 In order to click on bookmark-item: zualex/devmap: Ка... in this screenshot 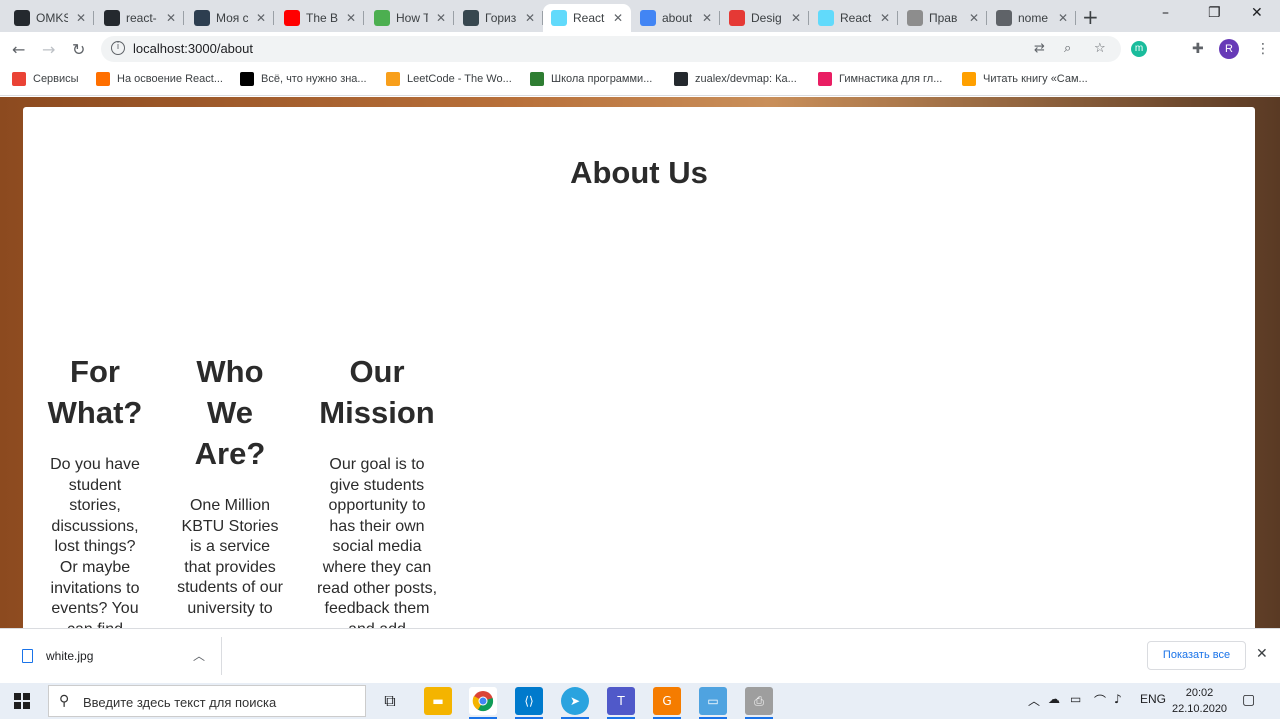, I will do `click(735, 79)`.